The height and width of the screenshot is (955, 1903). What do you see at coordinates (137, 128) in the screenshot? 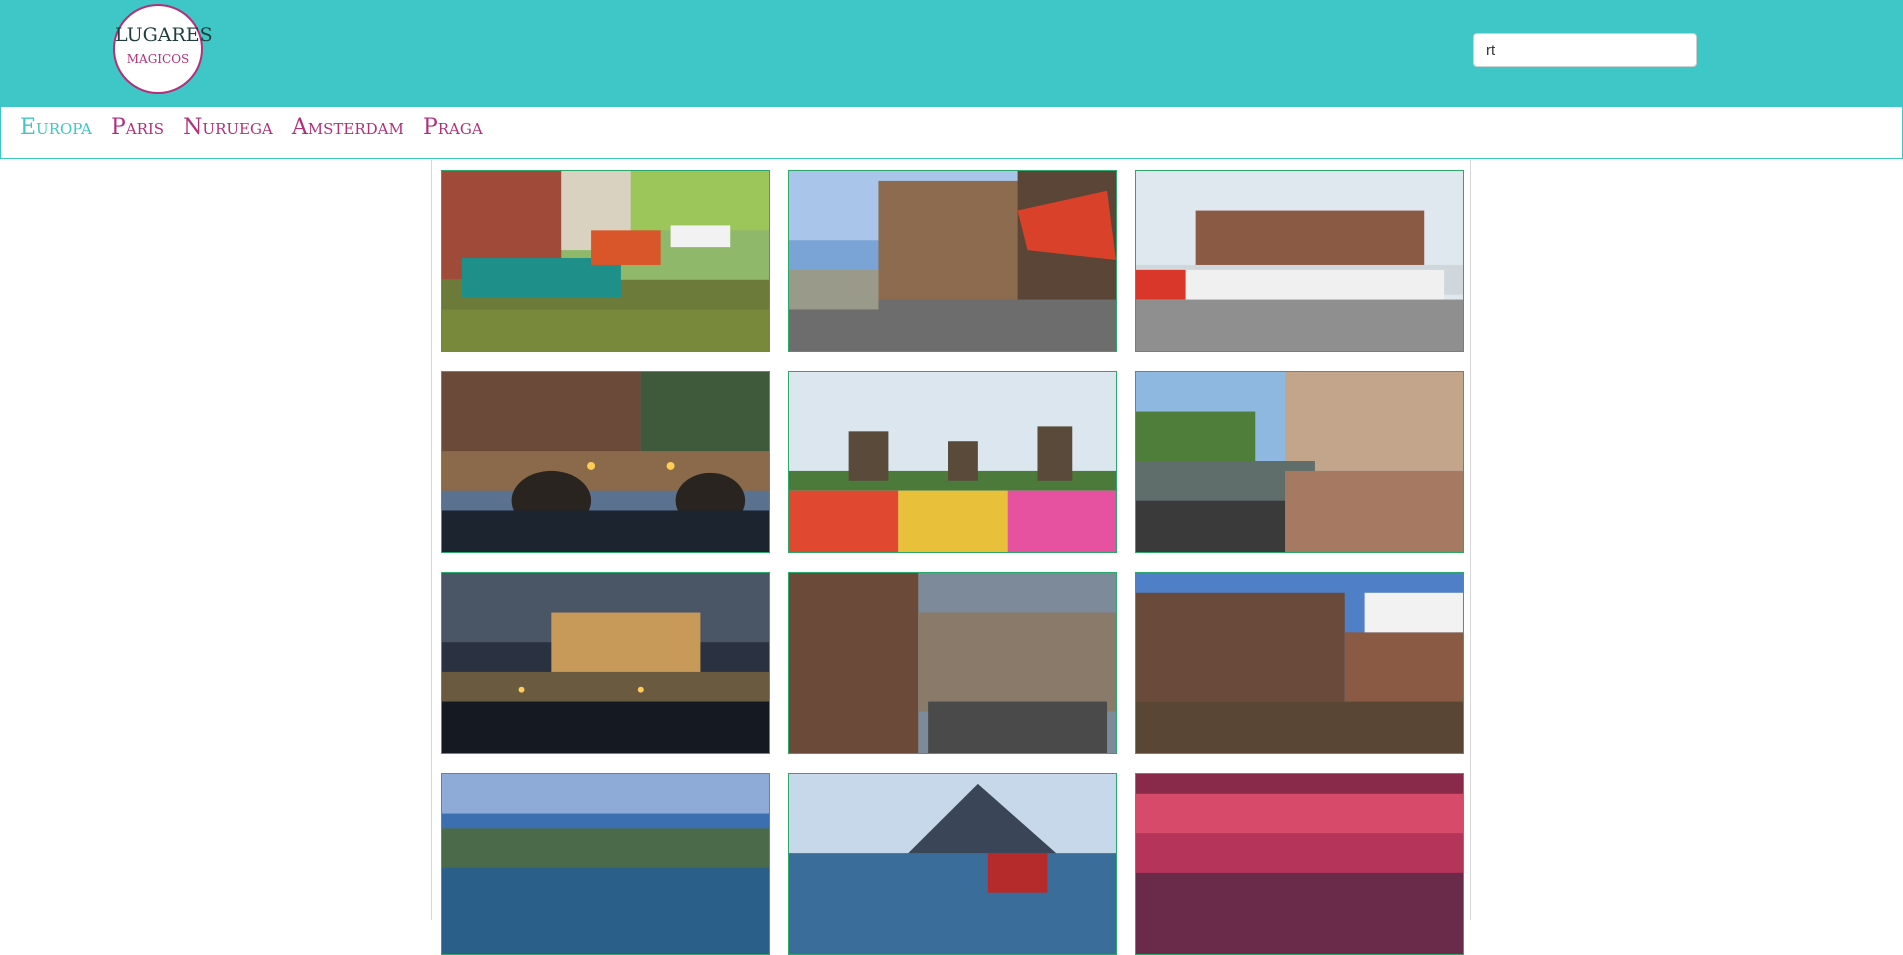
I see `nav-item-paris: Paris` at bounding box center [137, 128].